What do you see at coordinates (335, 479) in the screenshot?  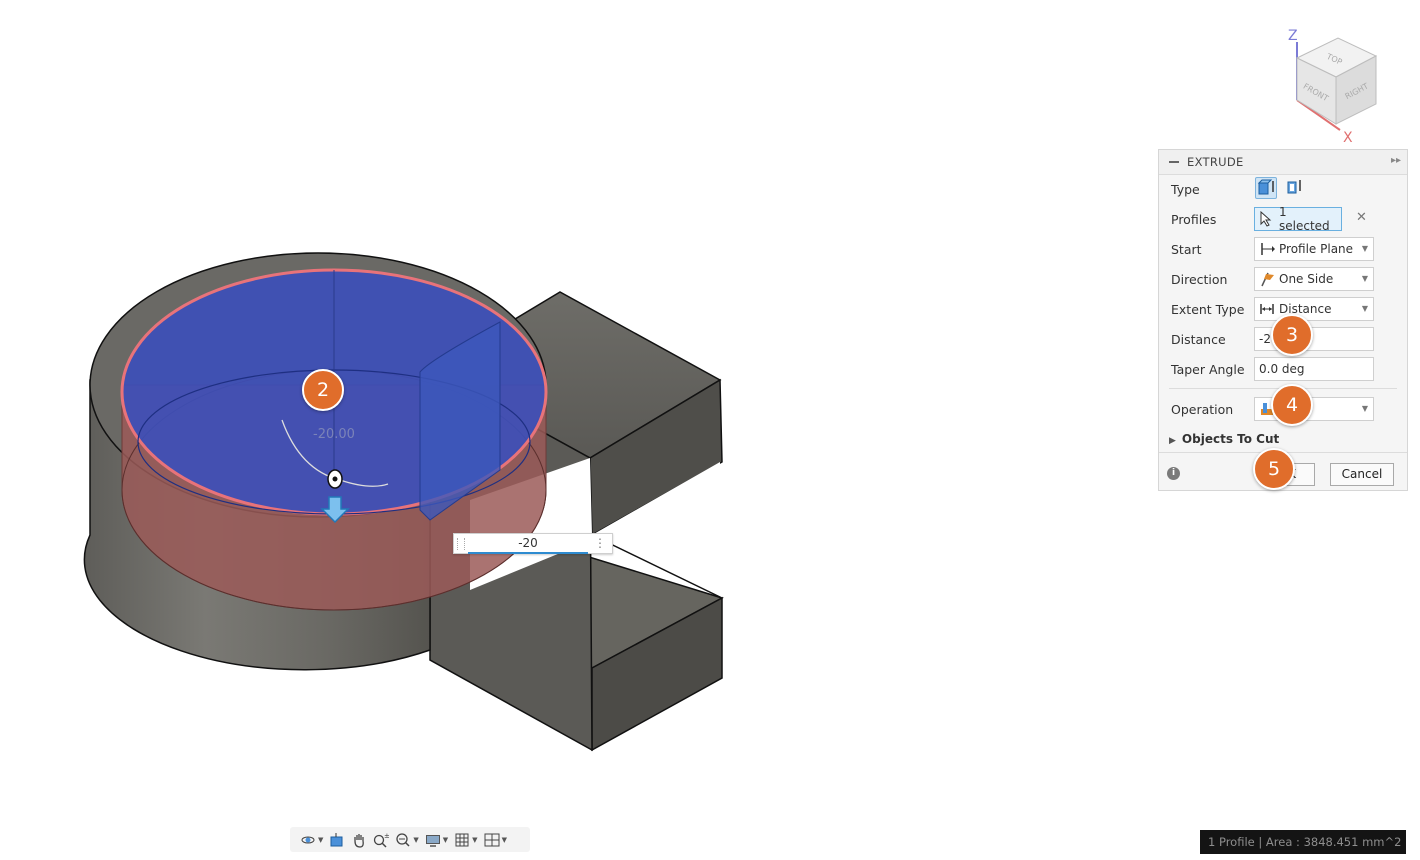 I see `distance-manipulator-handle` at bounding box center [335, 479].